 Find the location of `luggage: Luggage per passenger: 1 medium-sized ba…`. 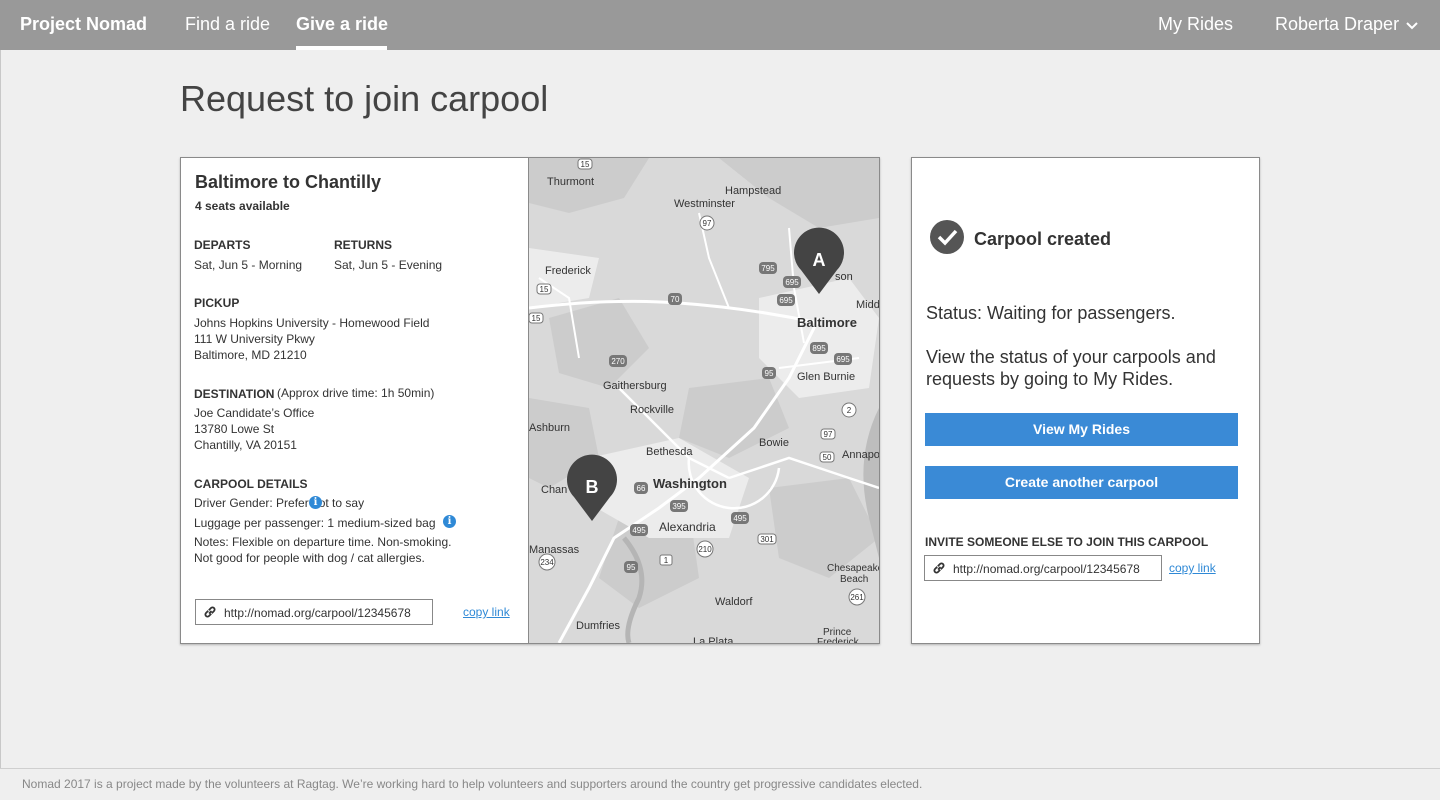

luggage: Luggage per passenger: 1 medium-sized ba… is located at coordinates (315, 523).